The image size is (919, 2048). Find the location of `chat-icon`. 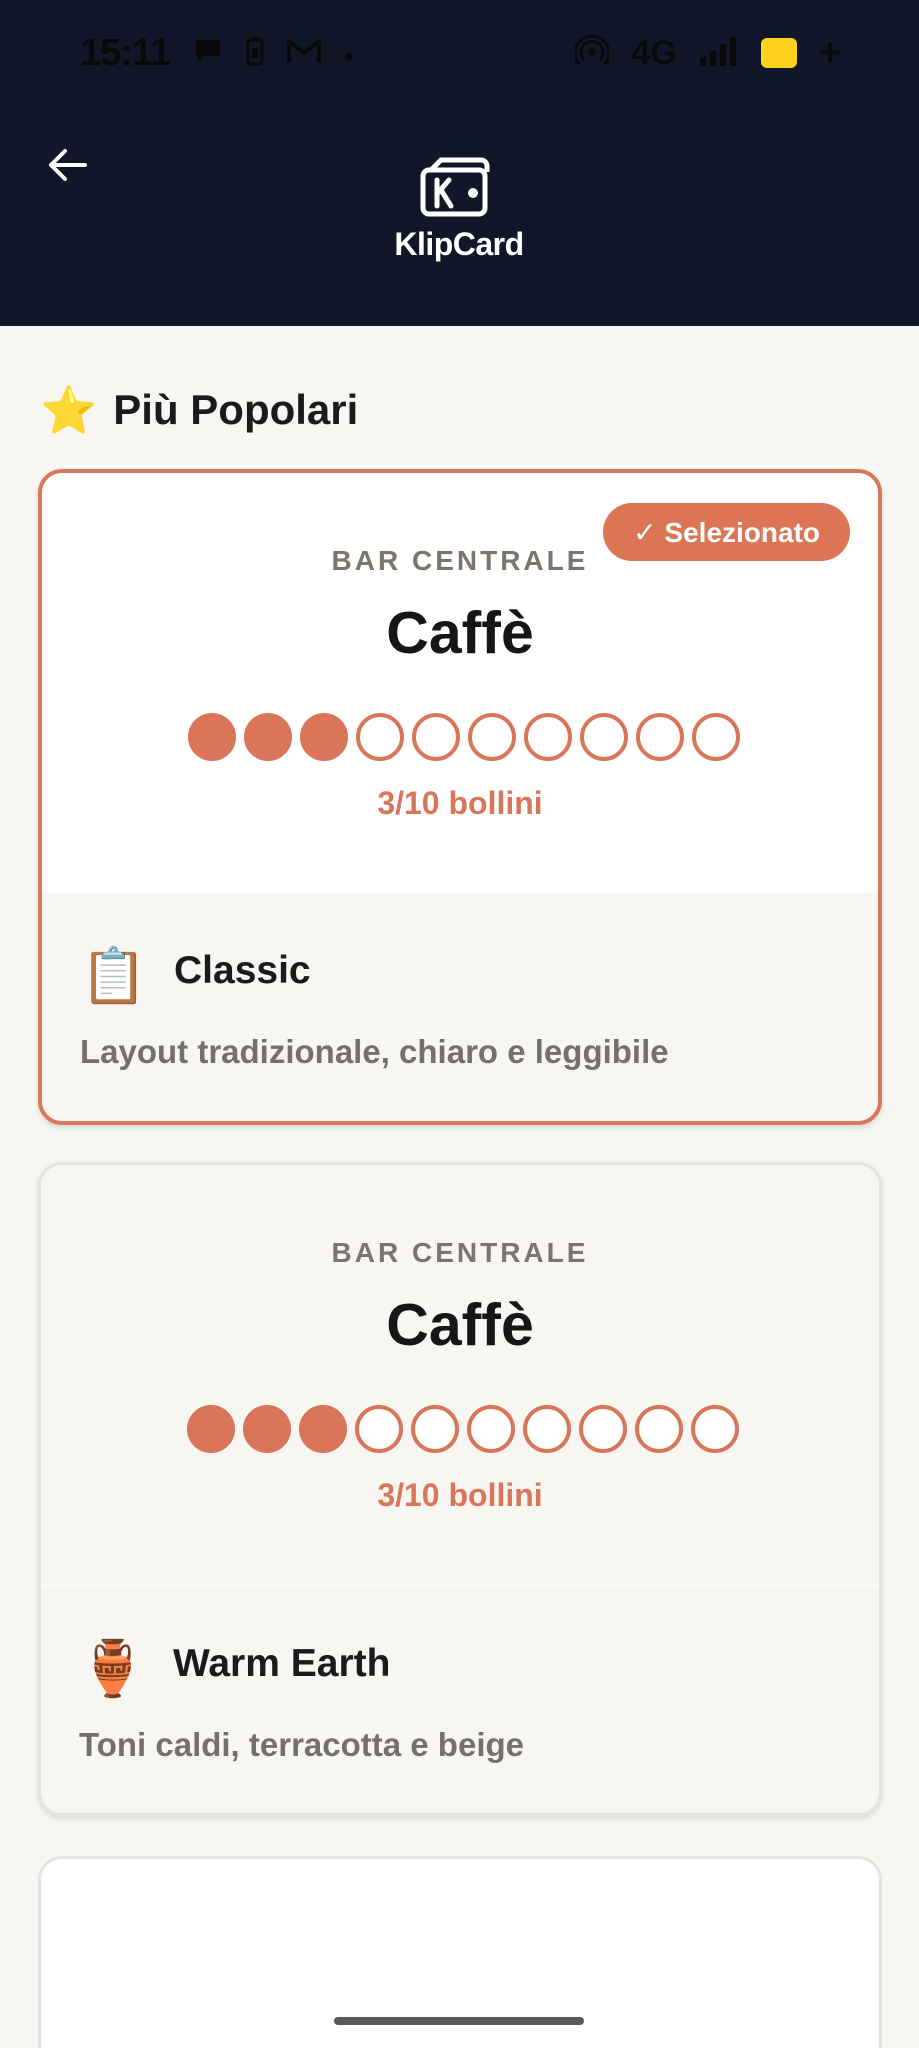

chat-icon is located at coordinates (208, 53).